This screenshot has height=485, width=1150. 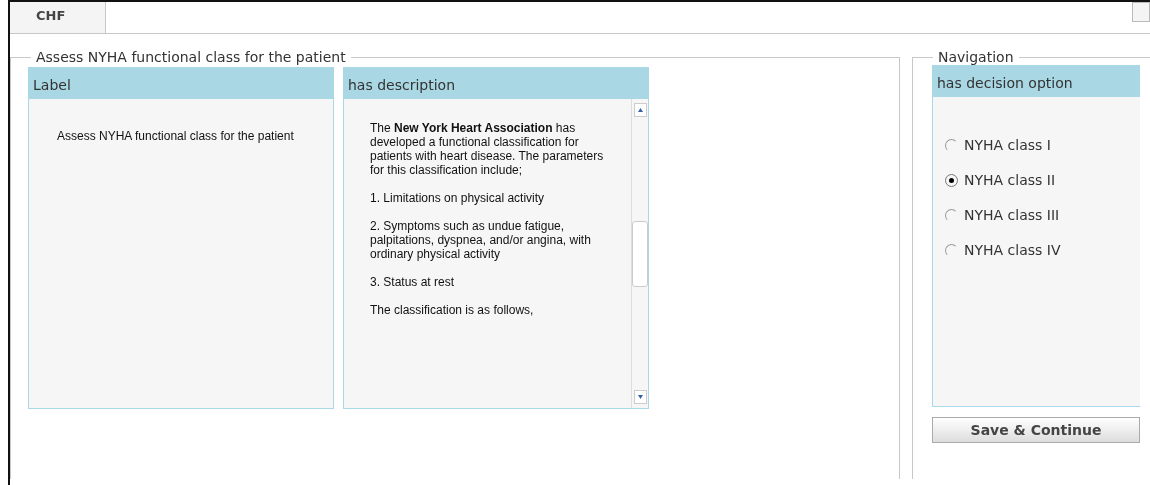 What do you see at coordinates (1141, 12) in the screenshot?
I see `window-corner-box` at bounding box center [1141, 12].